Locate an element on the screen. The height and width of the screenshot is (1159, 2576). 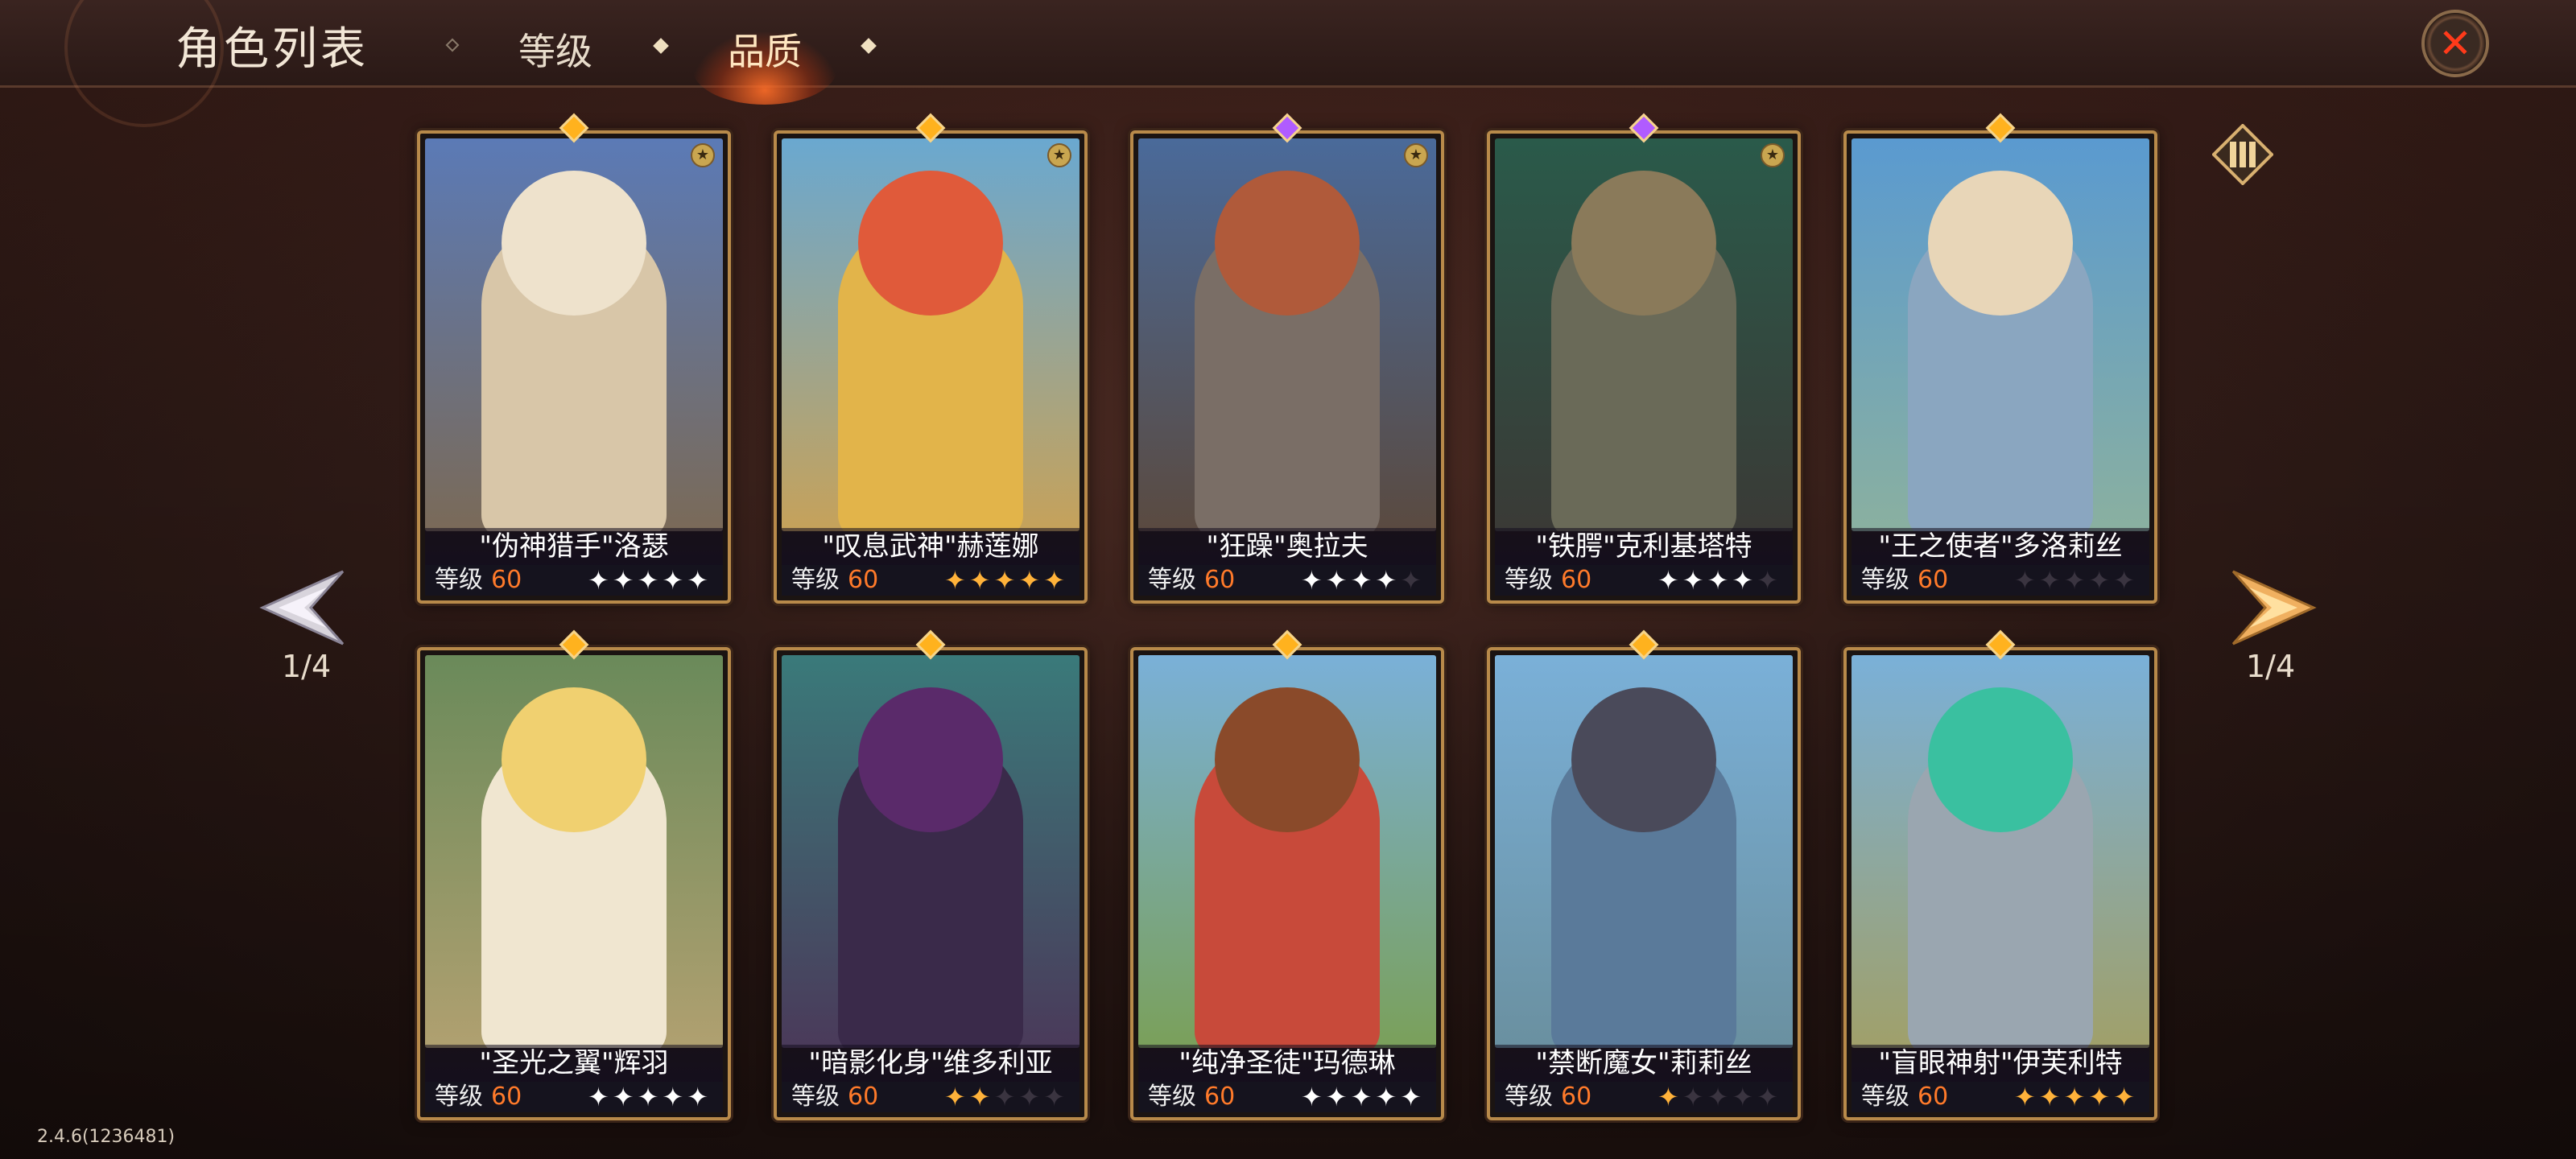
tab-quality: 品质 is located at coordinates (765, 49).